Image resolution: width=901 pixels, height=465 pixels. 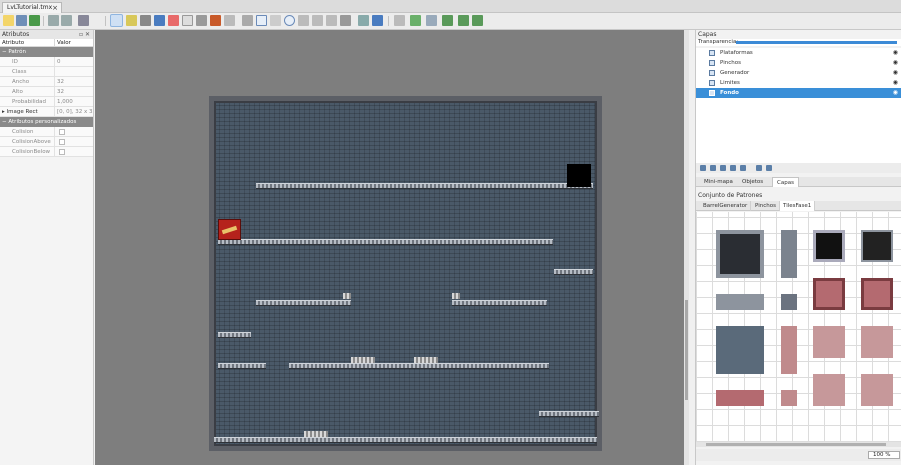 I want to click on ellipse-icon, so click(x=289, y=20).